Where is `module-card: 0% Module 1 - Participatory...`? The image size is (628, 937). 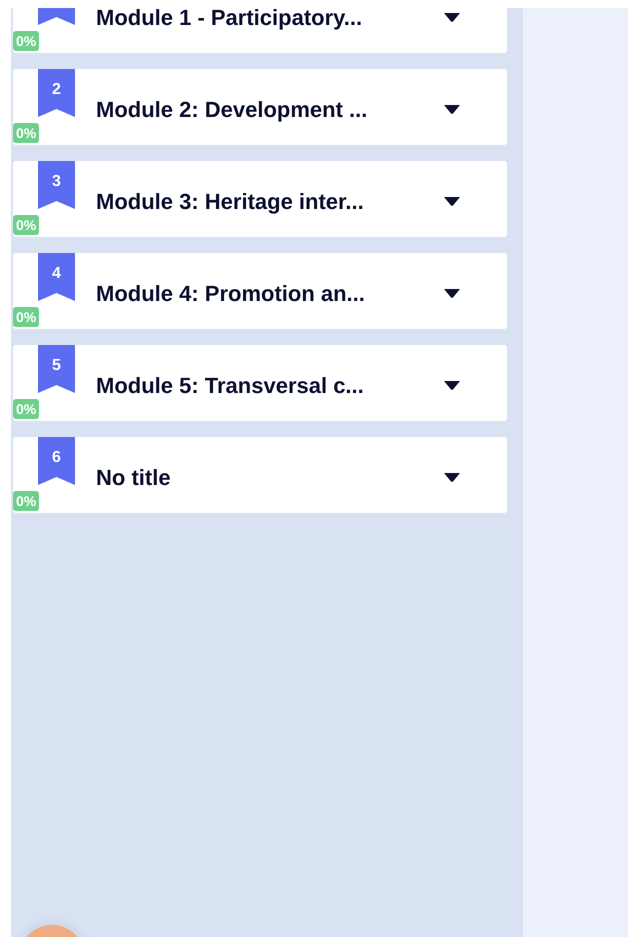
module-card: 0% Module 1 - Participatory... is located at coordinates (260, 30).